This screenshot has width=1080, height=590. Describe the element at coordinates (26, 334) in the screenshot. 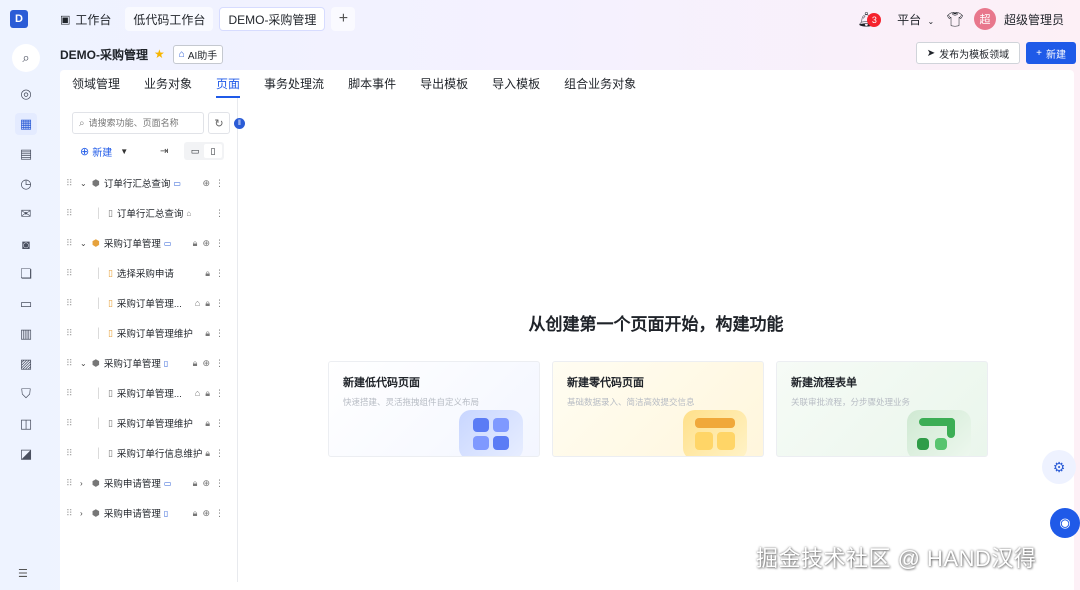

I see `chart-icon: ▥` at that location.